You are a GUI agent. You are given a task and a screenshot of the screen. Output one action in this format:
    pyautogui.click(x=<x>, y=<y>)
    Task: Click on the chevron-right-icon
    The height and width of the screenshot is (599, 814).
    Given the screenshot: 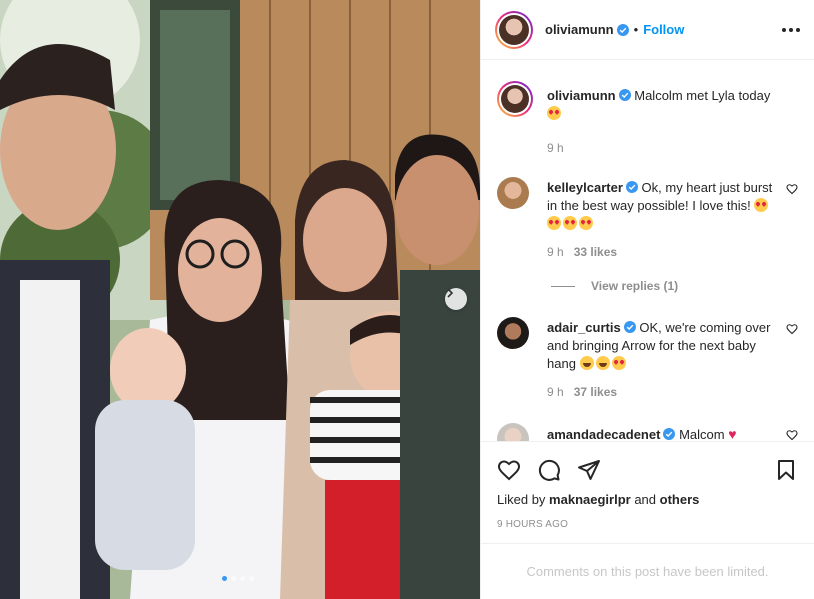 What is the action you would take?
    pyautogui.click(x=450, y=293)
    